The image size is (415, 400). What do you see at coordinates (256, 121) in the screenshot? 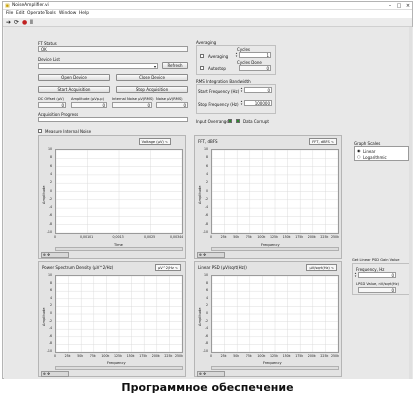
I see `data-corrupt-label: Data Corrupt` at bounding box center [256, 121].